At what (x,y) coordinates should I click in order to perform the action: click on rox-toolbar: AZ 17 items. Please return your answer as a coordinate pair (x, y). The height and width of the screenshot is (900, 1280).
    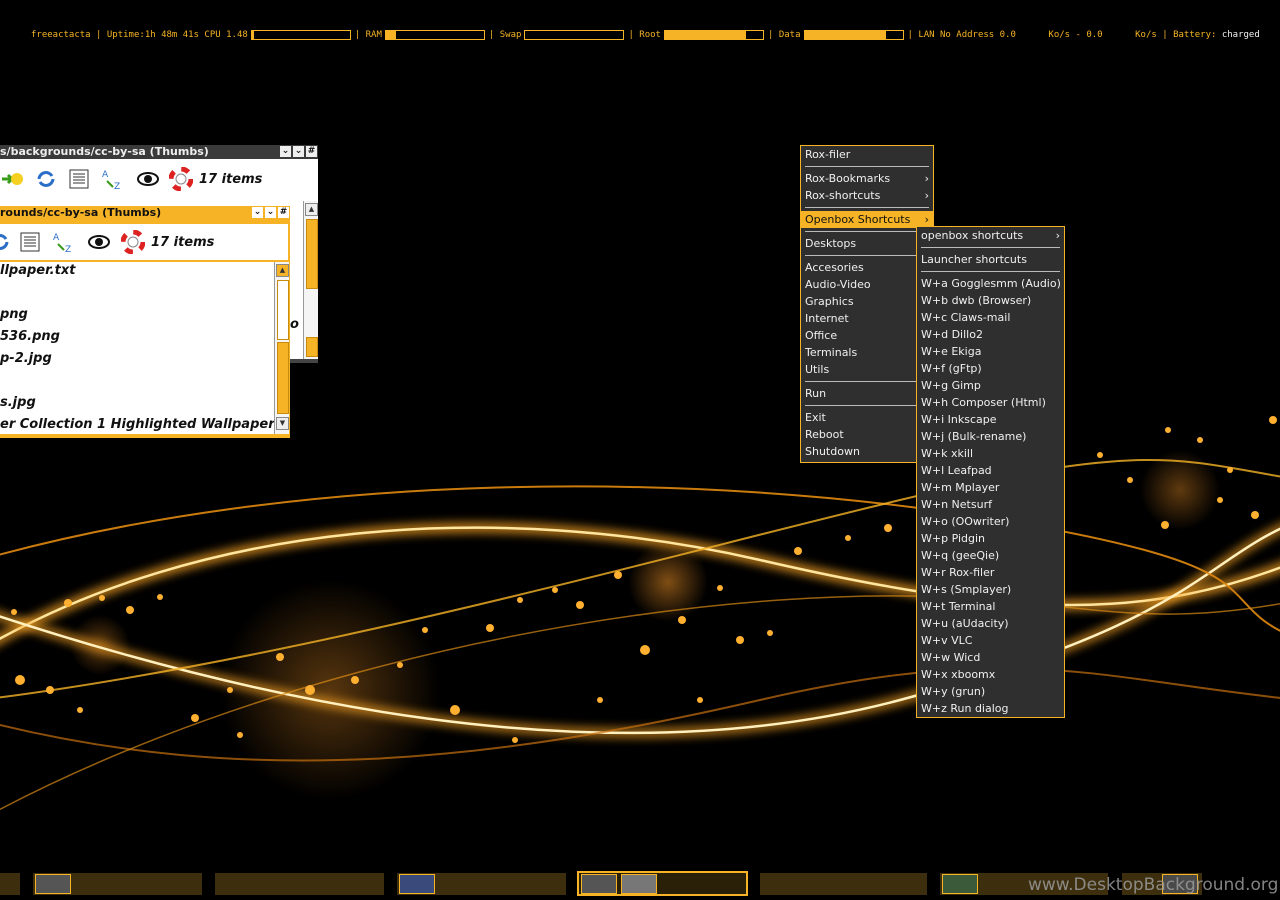
    Looking at the image, I should click on (159, 179).